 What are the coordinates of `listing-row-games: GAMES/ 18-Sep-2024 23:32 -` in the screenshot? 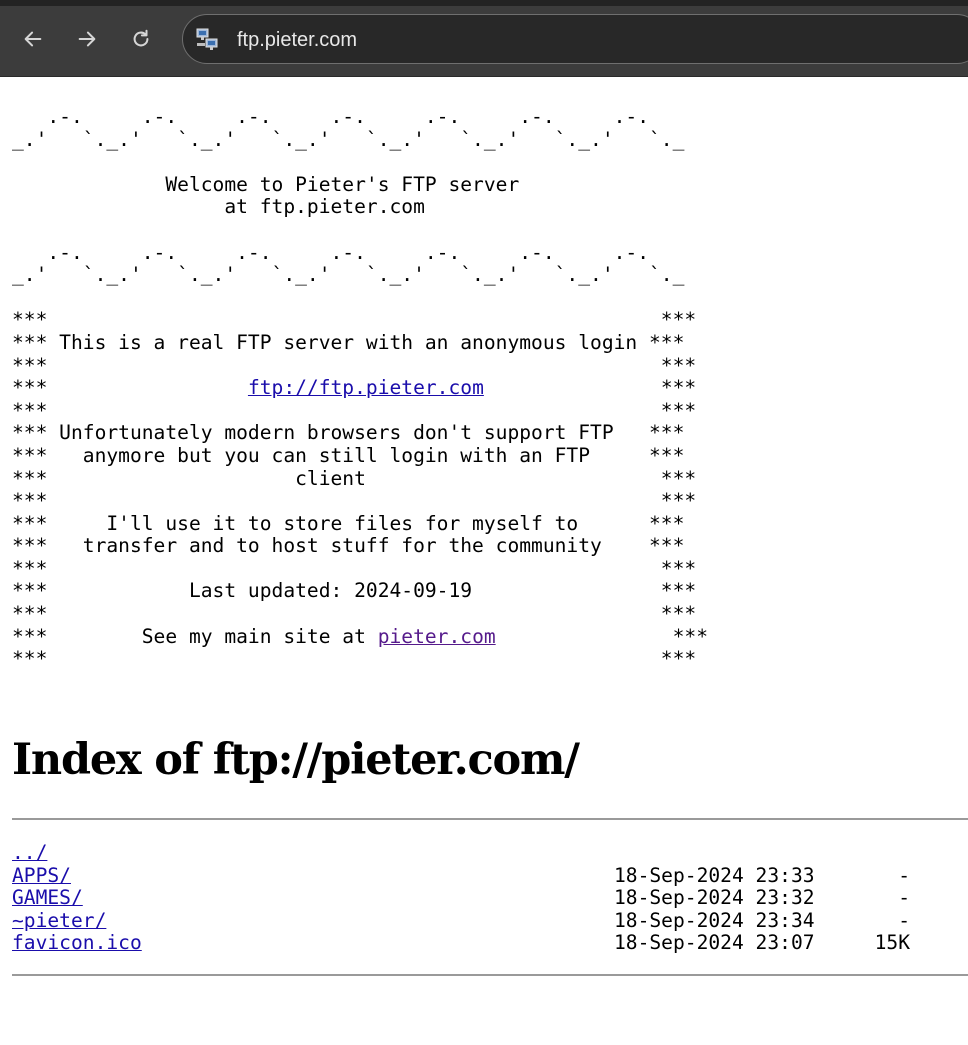 It's located at (472, 898).